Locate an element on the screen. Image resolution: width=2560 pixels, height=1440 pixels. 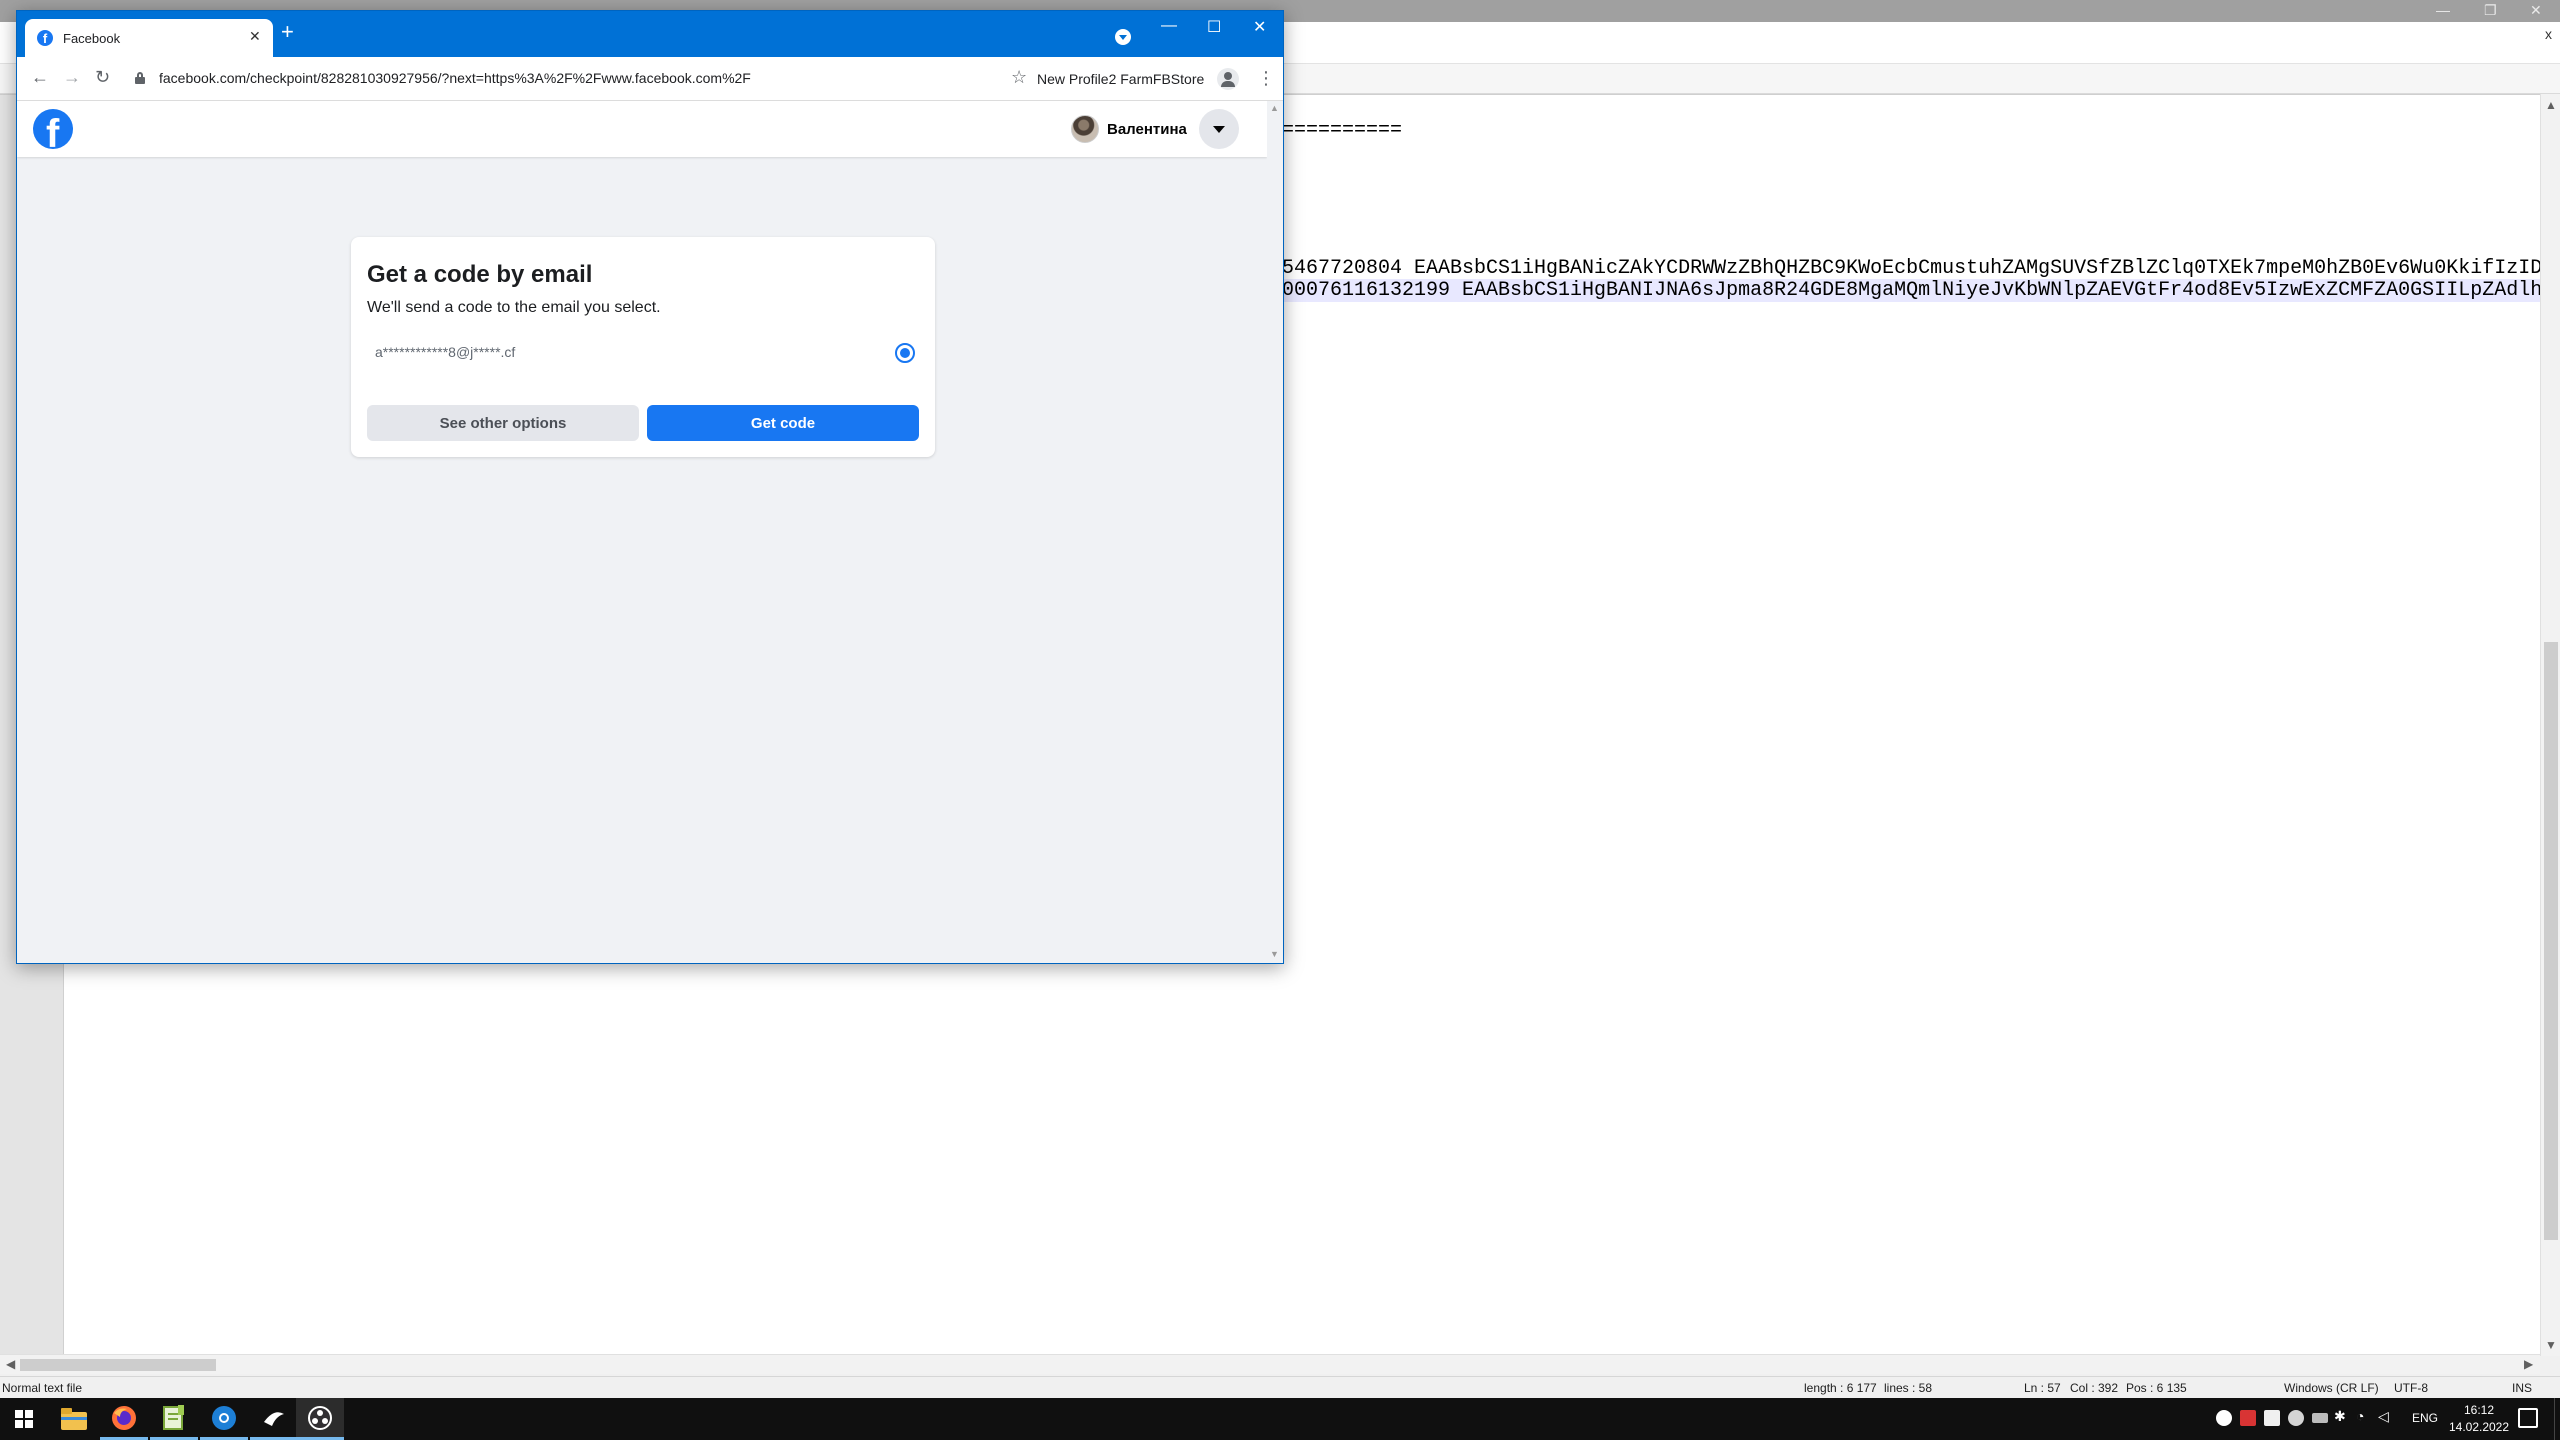
tab-close-icon: ✕ is located at coordinates (255, 36).